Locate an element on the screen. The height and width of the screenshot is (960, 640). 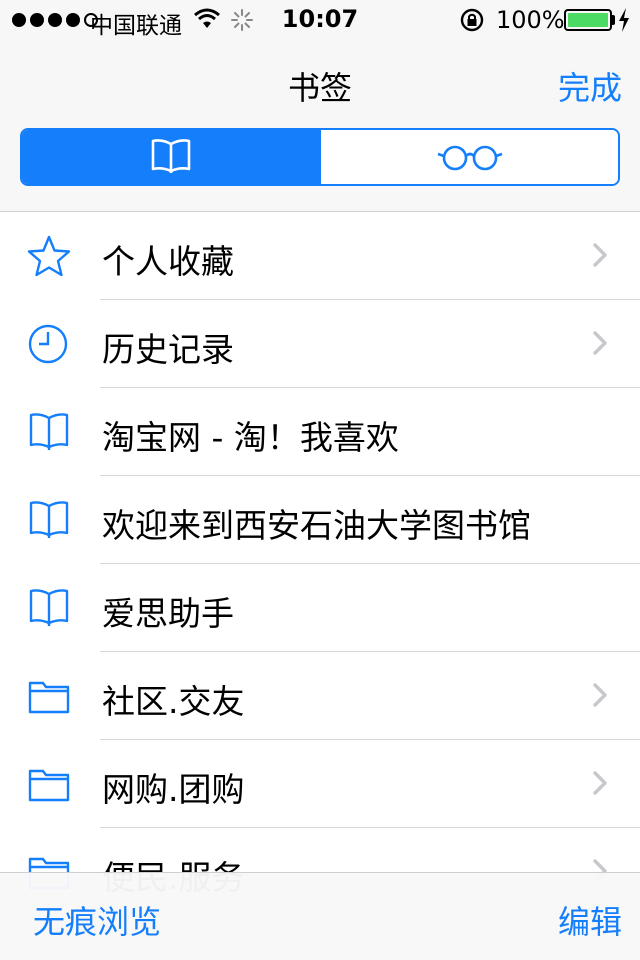
bookmarks-segmented-control is located at coordinates (320, 157).